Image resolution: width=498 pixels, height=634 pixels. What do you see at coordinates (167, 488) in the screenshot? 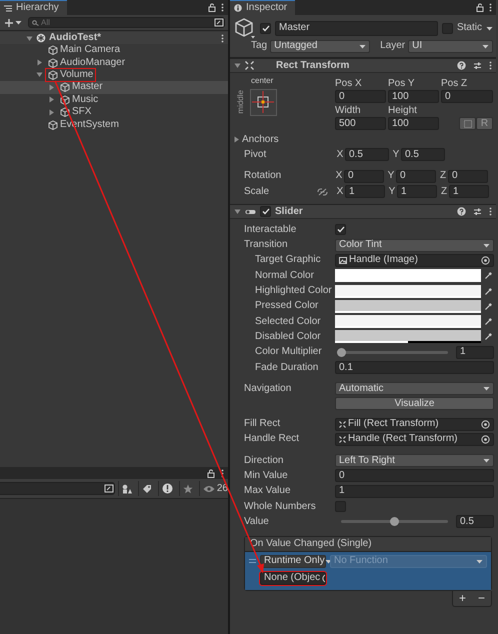
I see `warning-icon` at bounding box center [167, 488].